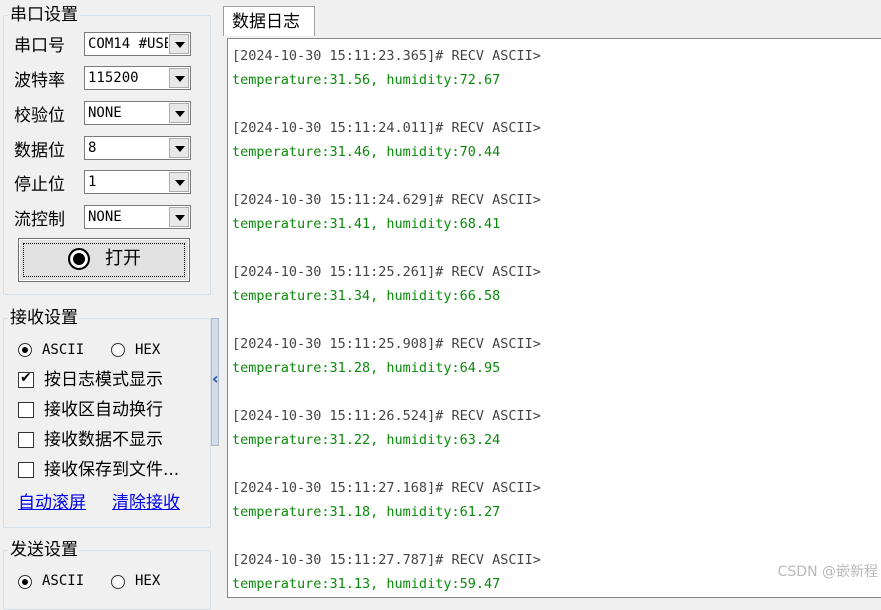 The image size is (881, 610). I want to click on panel-splitter: ‹, so click(215, 382).